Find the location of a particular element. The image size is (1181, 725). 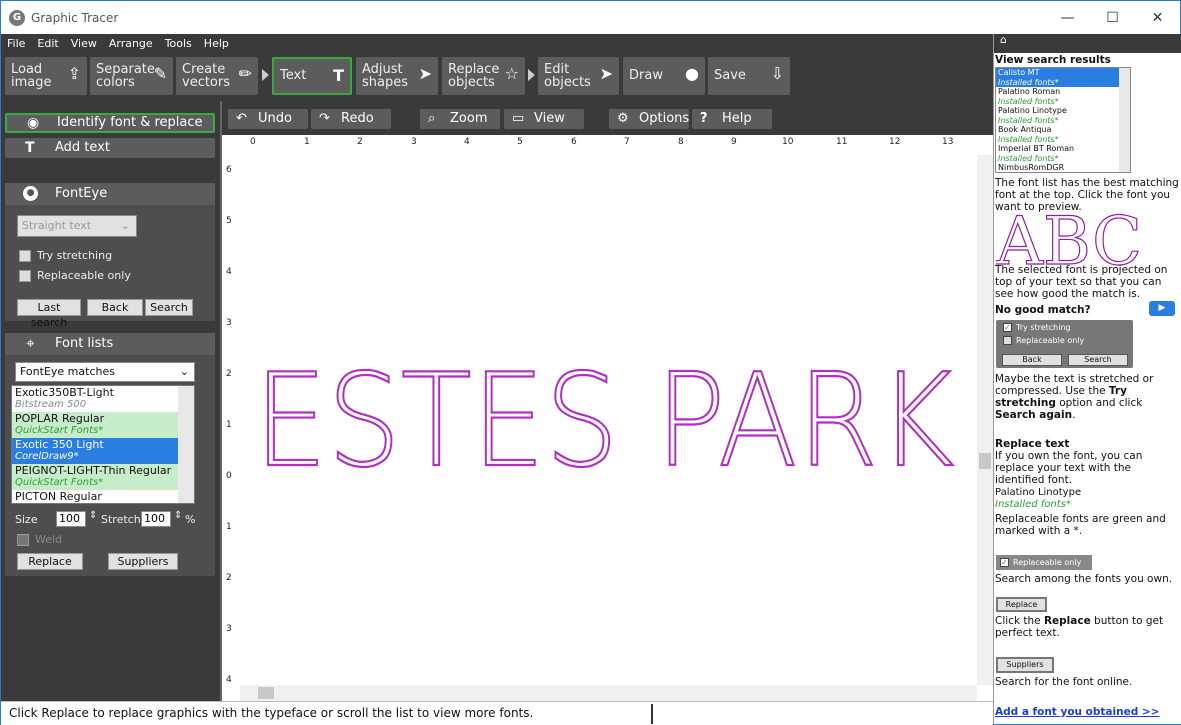

create-vectors-label: Create vectors is located at coordinates (206, 76).